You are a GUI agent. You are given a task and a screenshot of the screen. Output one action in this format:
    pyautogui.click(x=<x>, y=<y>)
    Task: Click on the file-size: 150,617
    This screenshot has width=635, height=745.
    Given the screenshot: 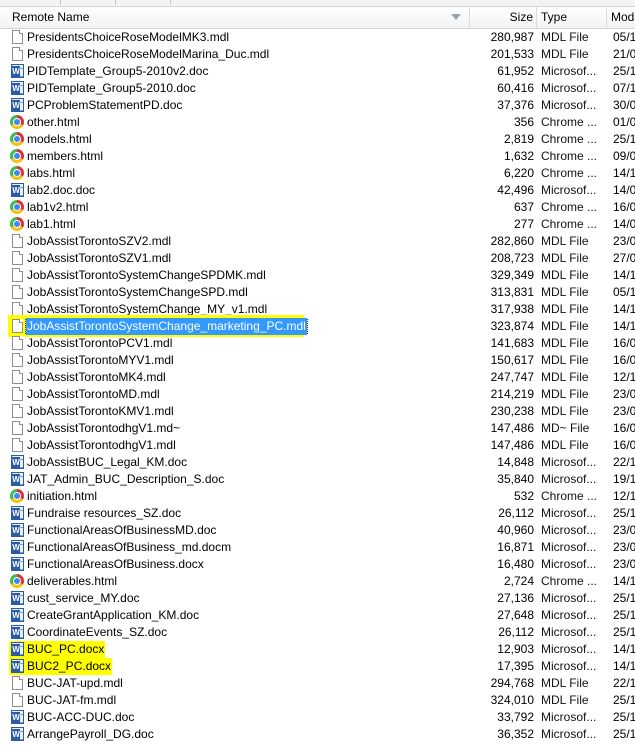 What is the action you would take?
    pyautogui.click(x=512, y=360)
    